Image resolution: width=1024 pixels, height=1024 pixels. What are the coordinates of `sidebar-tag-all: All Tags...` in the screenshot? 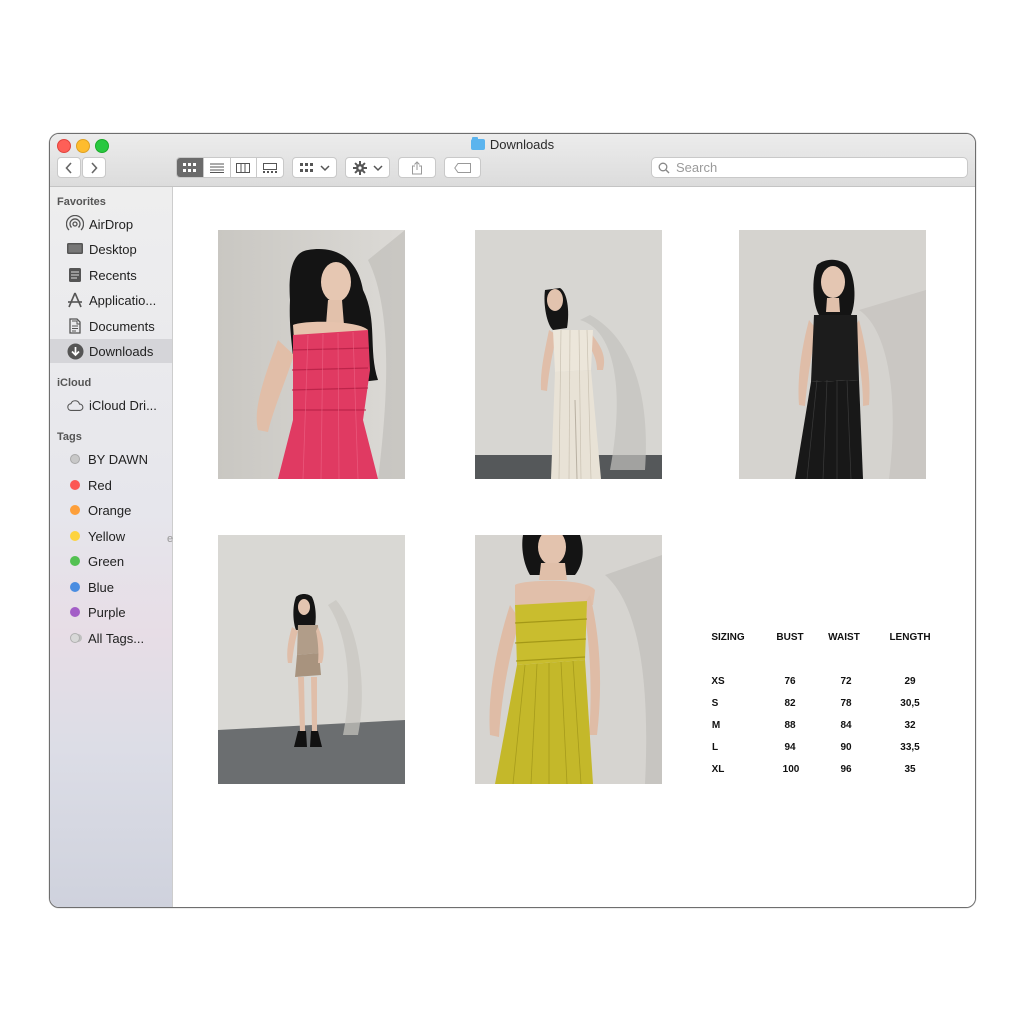 It's located at (111, 638).